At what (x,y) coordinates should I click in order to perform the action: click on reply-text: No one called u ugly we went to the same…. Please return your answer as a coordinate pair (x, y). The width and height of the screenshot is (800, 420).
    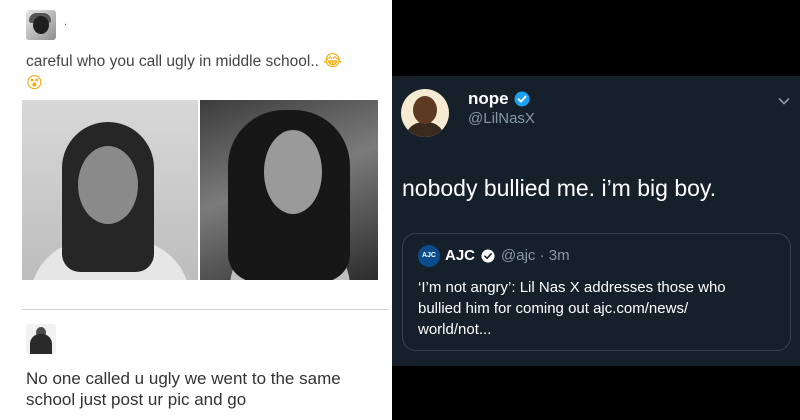
    Looking at the image, I should click on (183, 389).